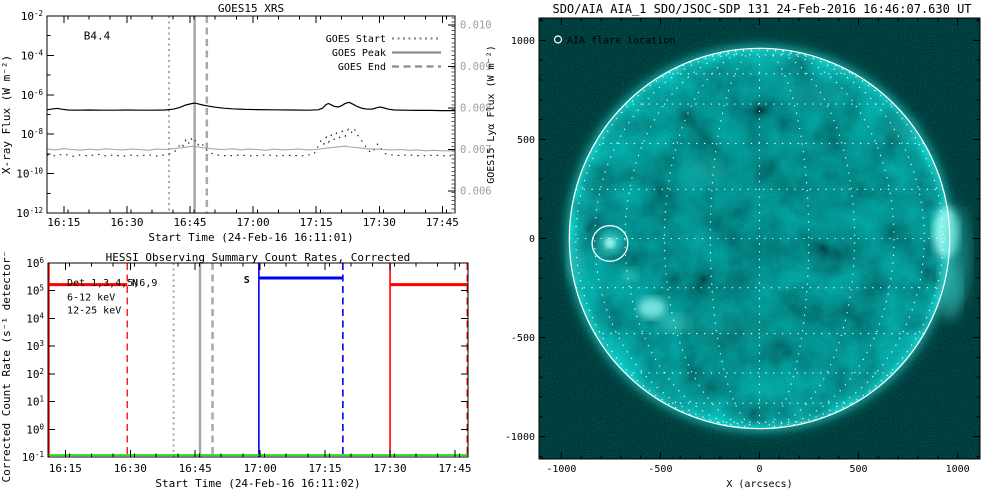 This screenshot has width=1000, height=500. Describe the element at coordinates (6, 114) in the screenshot. I see `goes-y-axis-label: X-ray Flux (W m⁻²)` at that location.